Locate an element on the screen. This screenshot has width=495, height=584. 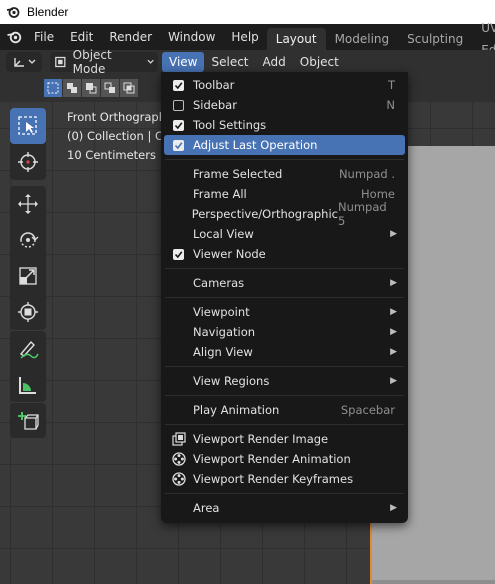
scale-tool is located at coordinates (28, 276).